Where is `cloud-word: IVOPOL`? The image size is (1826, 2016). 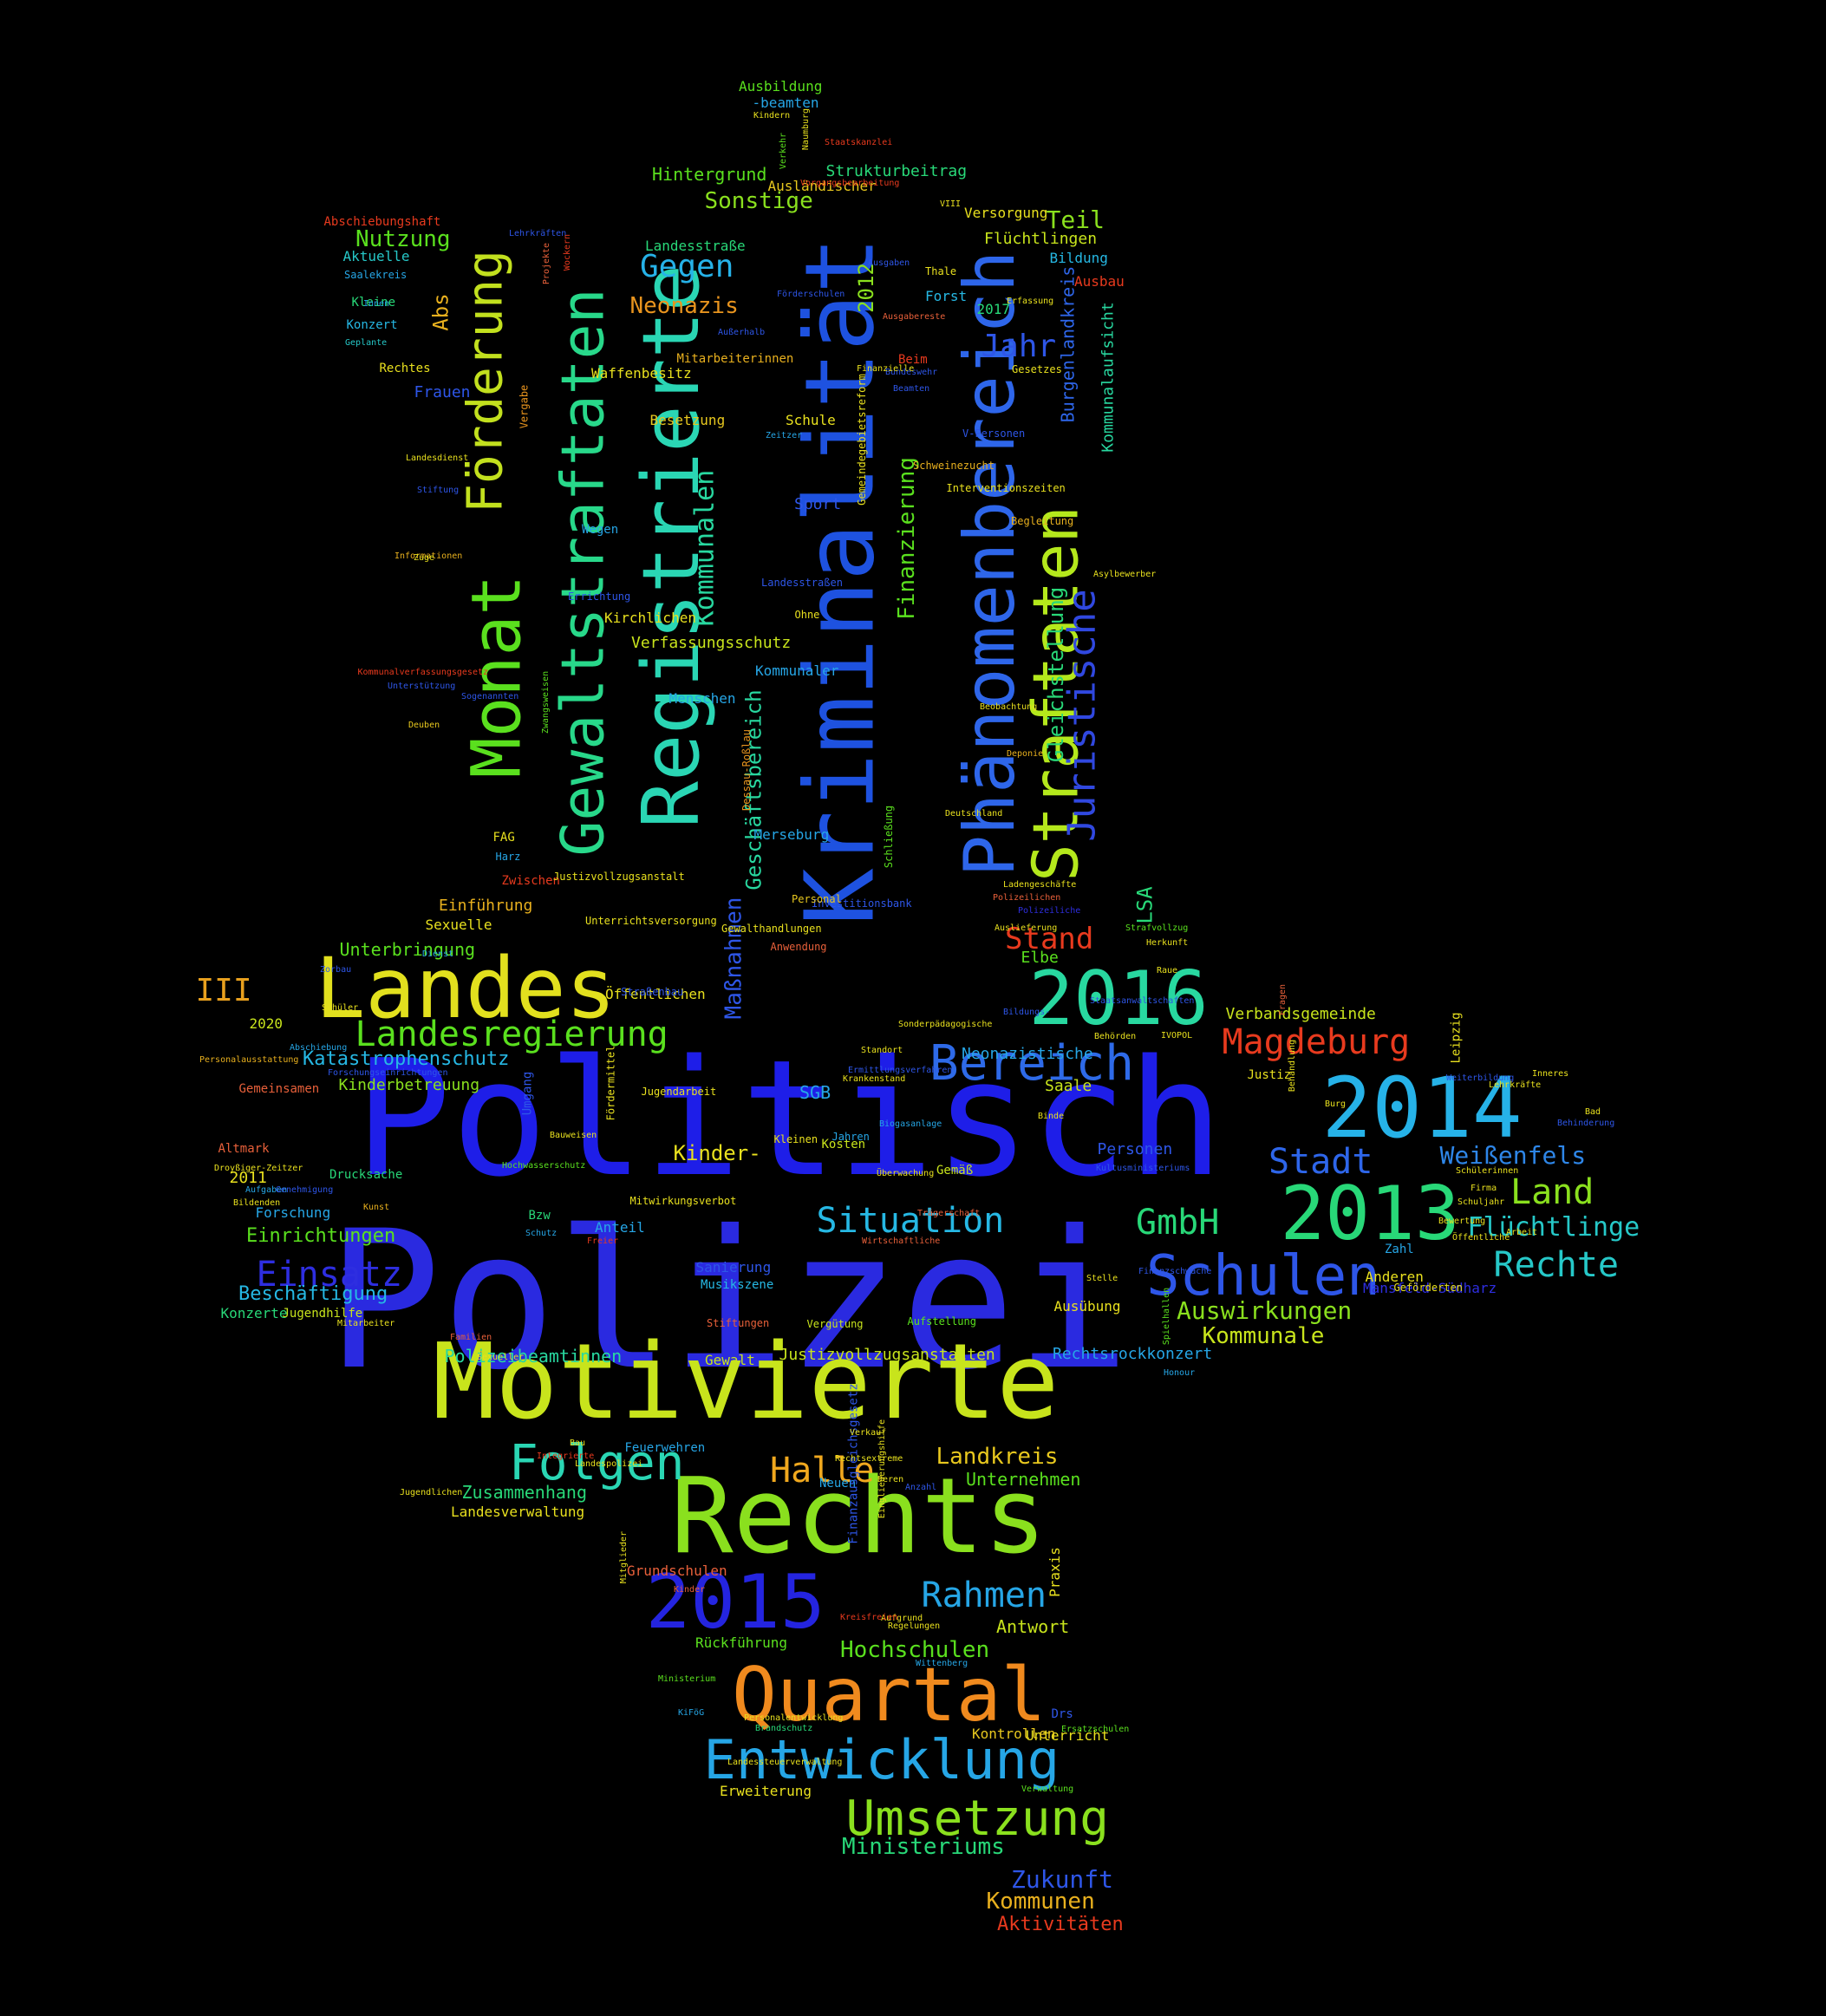
cloud-word: IVOPOL is located at coordinates (1177, 1036).